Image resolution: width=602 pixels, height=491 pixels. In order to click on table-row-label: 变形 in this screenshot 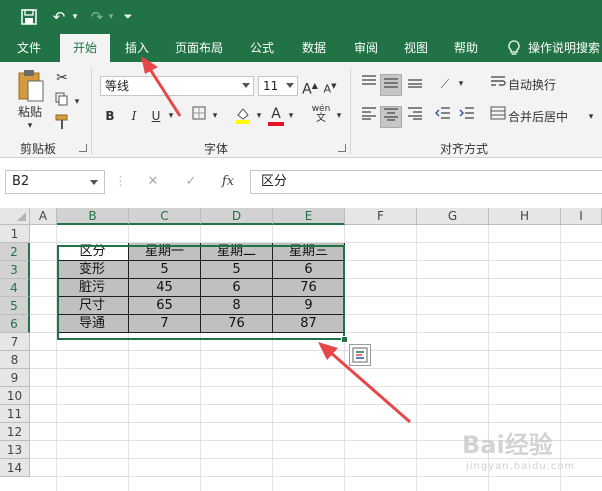, I will do `click(93, 270)`.